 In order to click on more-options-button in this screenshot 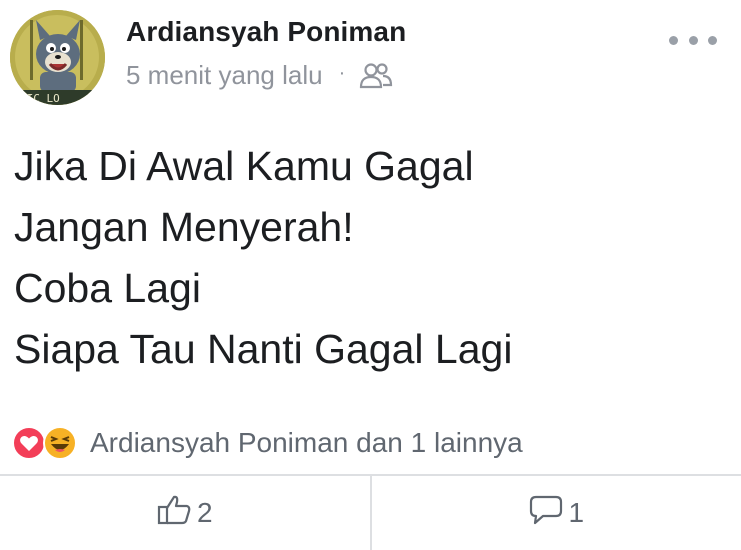, I will do `click(693, 40)`.